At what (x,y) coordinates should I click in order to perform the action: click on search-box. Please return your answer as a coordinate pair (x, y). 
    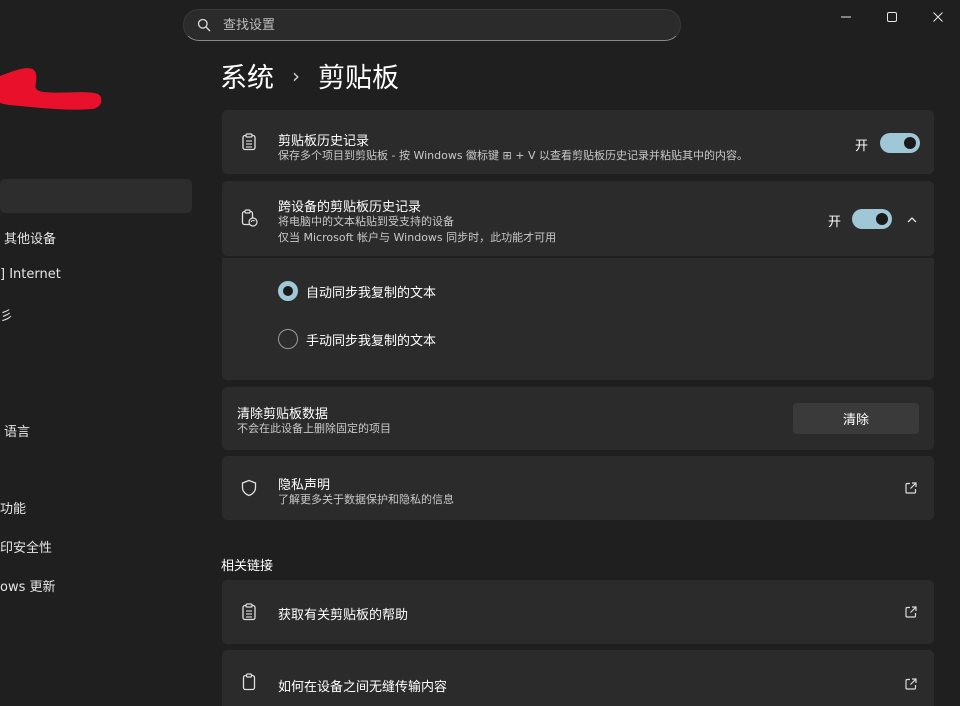
    Looking at the image, I should click on (432, 25).